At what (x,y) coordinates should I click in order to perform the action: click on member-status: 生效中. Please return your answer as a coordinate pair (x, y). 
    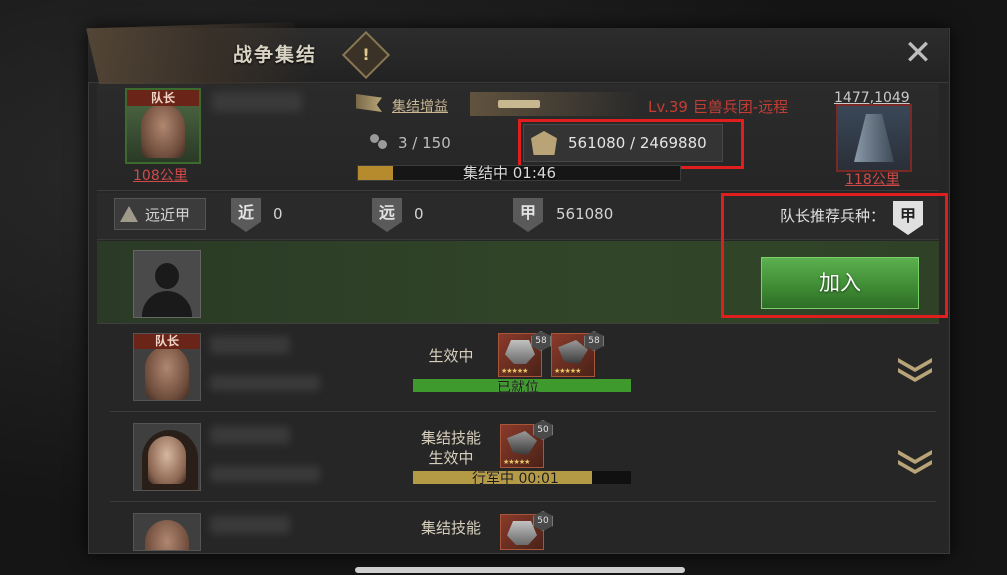
    Looking at the image, I should click on (451, 356).